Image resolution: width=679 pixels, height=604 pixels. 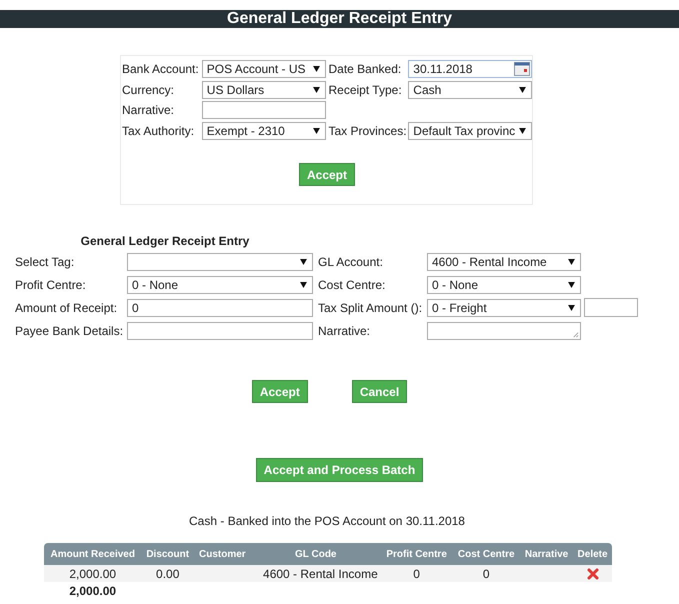 I want to click on field-label: Select Tag:, so click(x=45, y=261).